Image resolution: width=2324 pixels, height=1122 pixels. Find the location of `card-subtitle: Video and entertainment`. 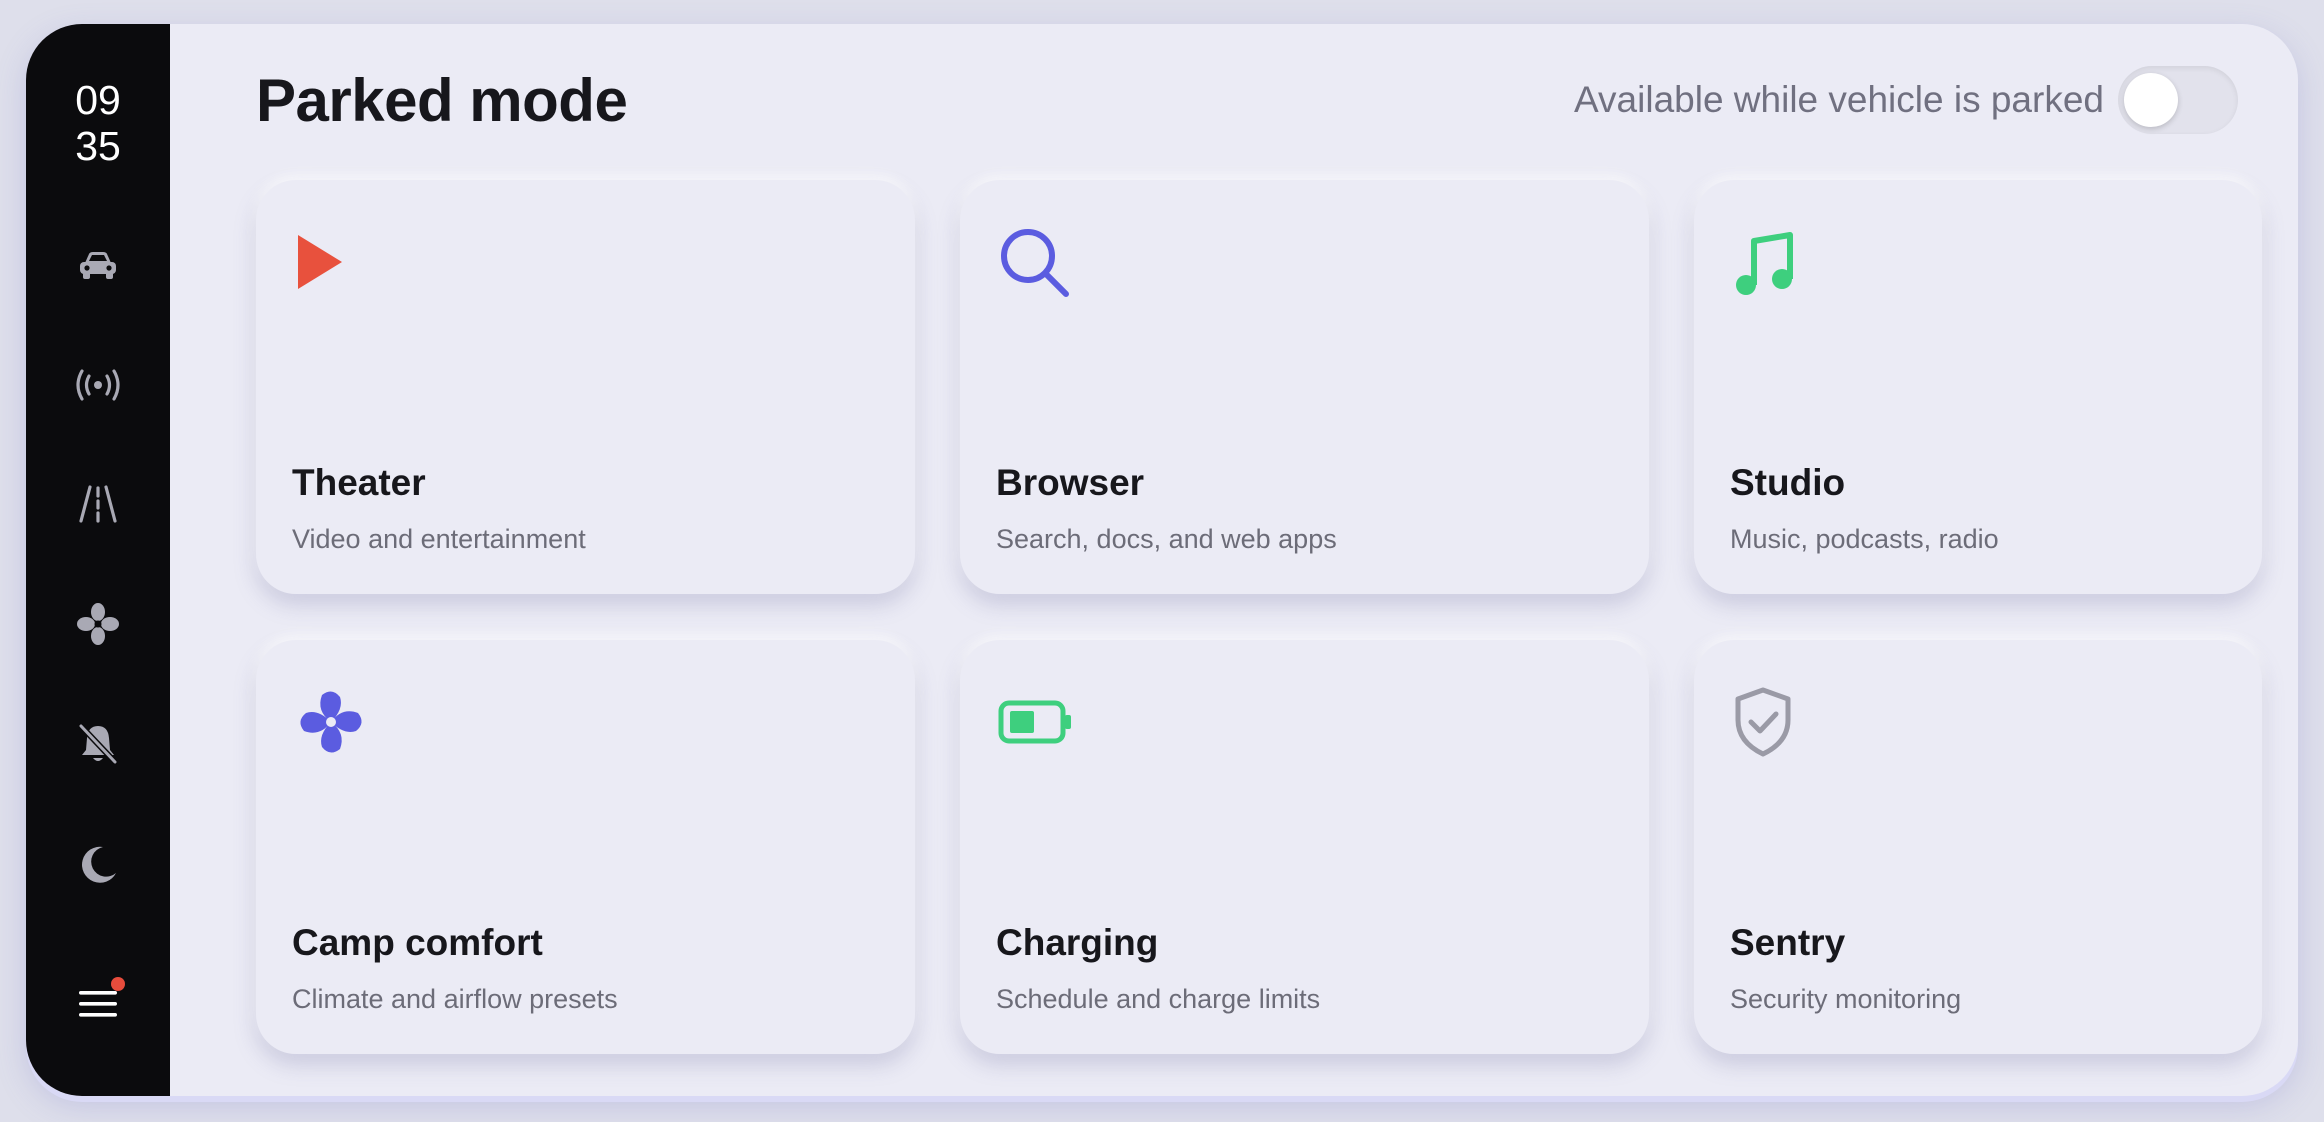

card-subtitle: Video and entertainment is located at coordinates (439, 539).